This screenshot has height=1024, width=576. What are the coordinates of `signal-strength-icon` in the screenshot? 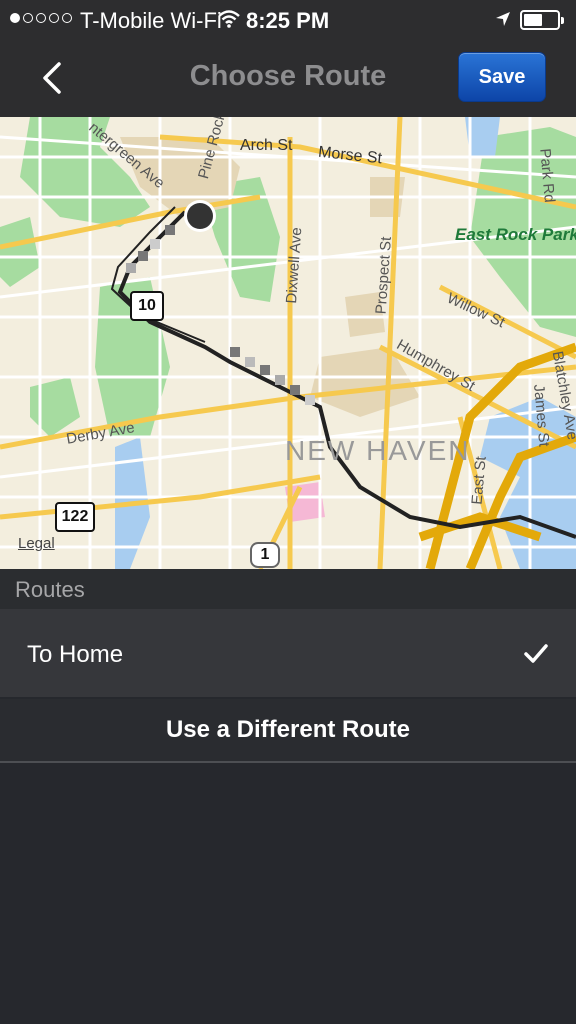 It's located at (41, 18).